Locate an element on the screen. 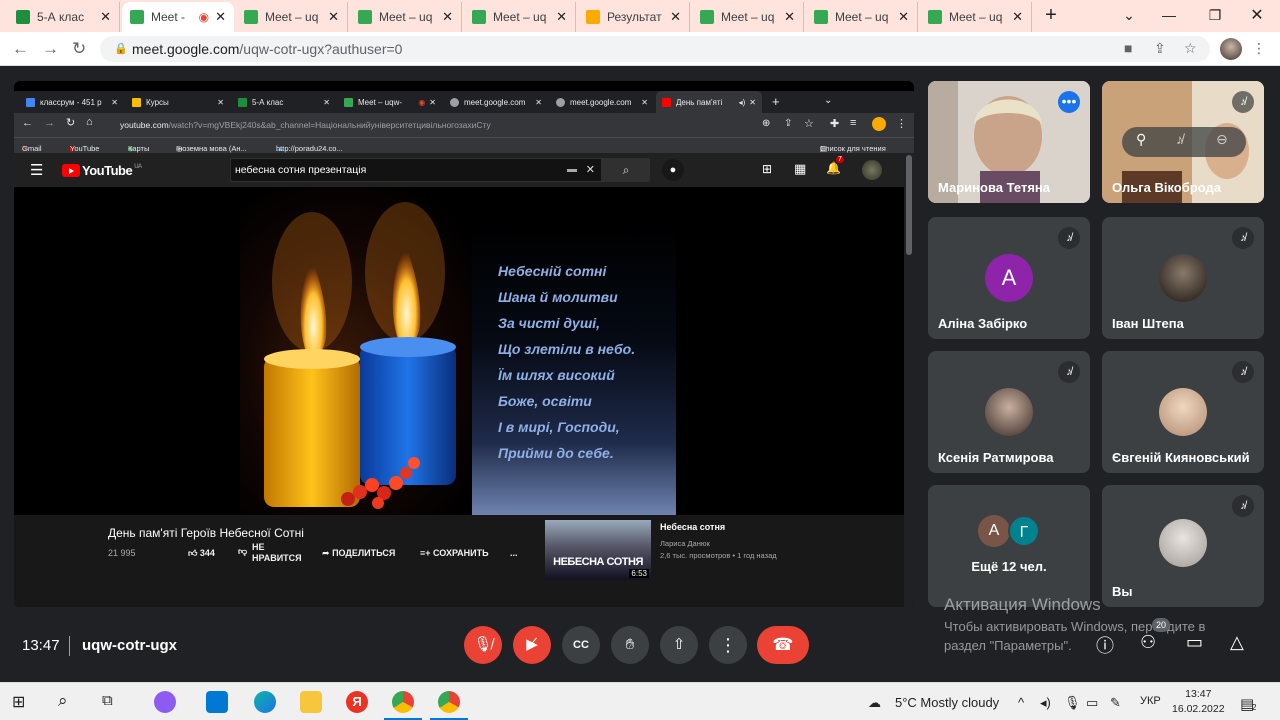 The width and height of the screenshot is (1280, 720). shared-tab-label: Meet – uqw- is located at coordinates (380, 102).